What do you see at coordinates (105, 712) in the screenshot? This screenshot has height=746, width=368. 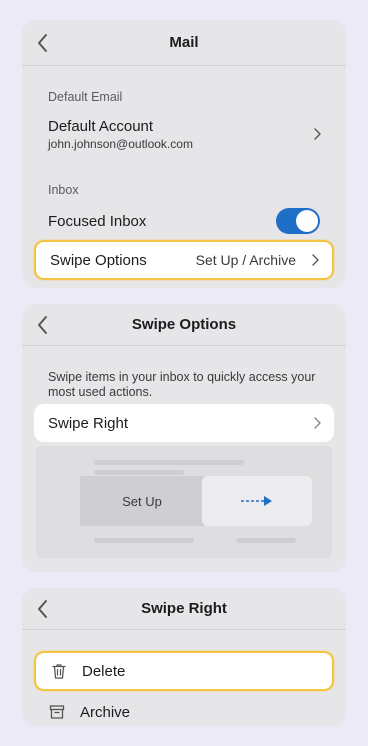 I see `archive-option-label: Archive` at bounding box center [105, 712].